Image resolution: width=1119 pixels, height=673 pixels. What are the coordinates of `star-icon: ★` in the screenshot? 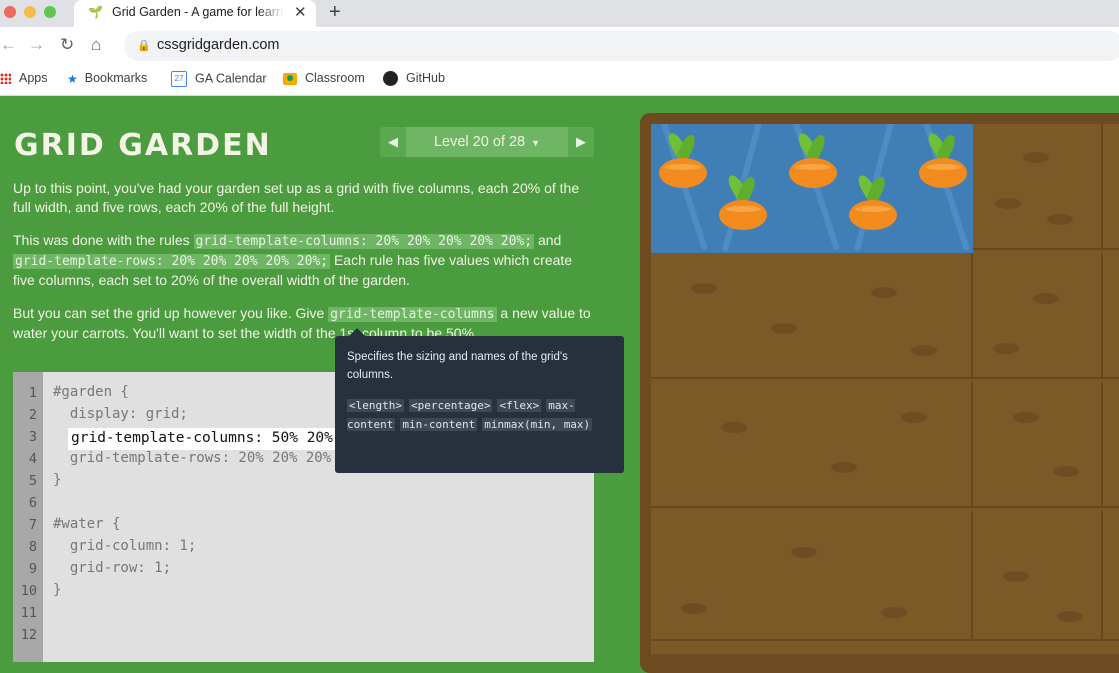 It's located at (72, 78).